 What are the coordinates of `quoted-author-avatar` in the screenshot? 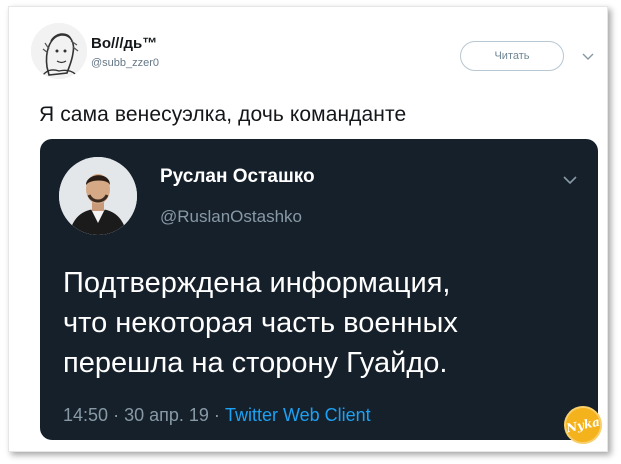 It's located at (98, 196).